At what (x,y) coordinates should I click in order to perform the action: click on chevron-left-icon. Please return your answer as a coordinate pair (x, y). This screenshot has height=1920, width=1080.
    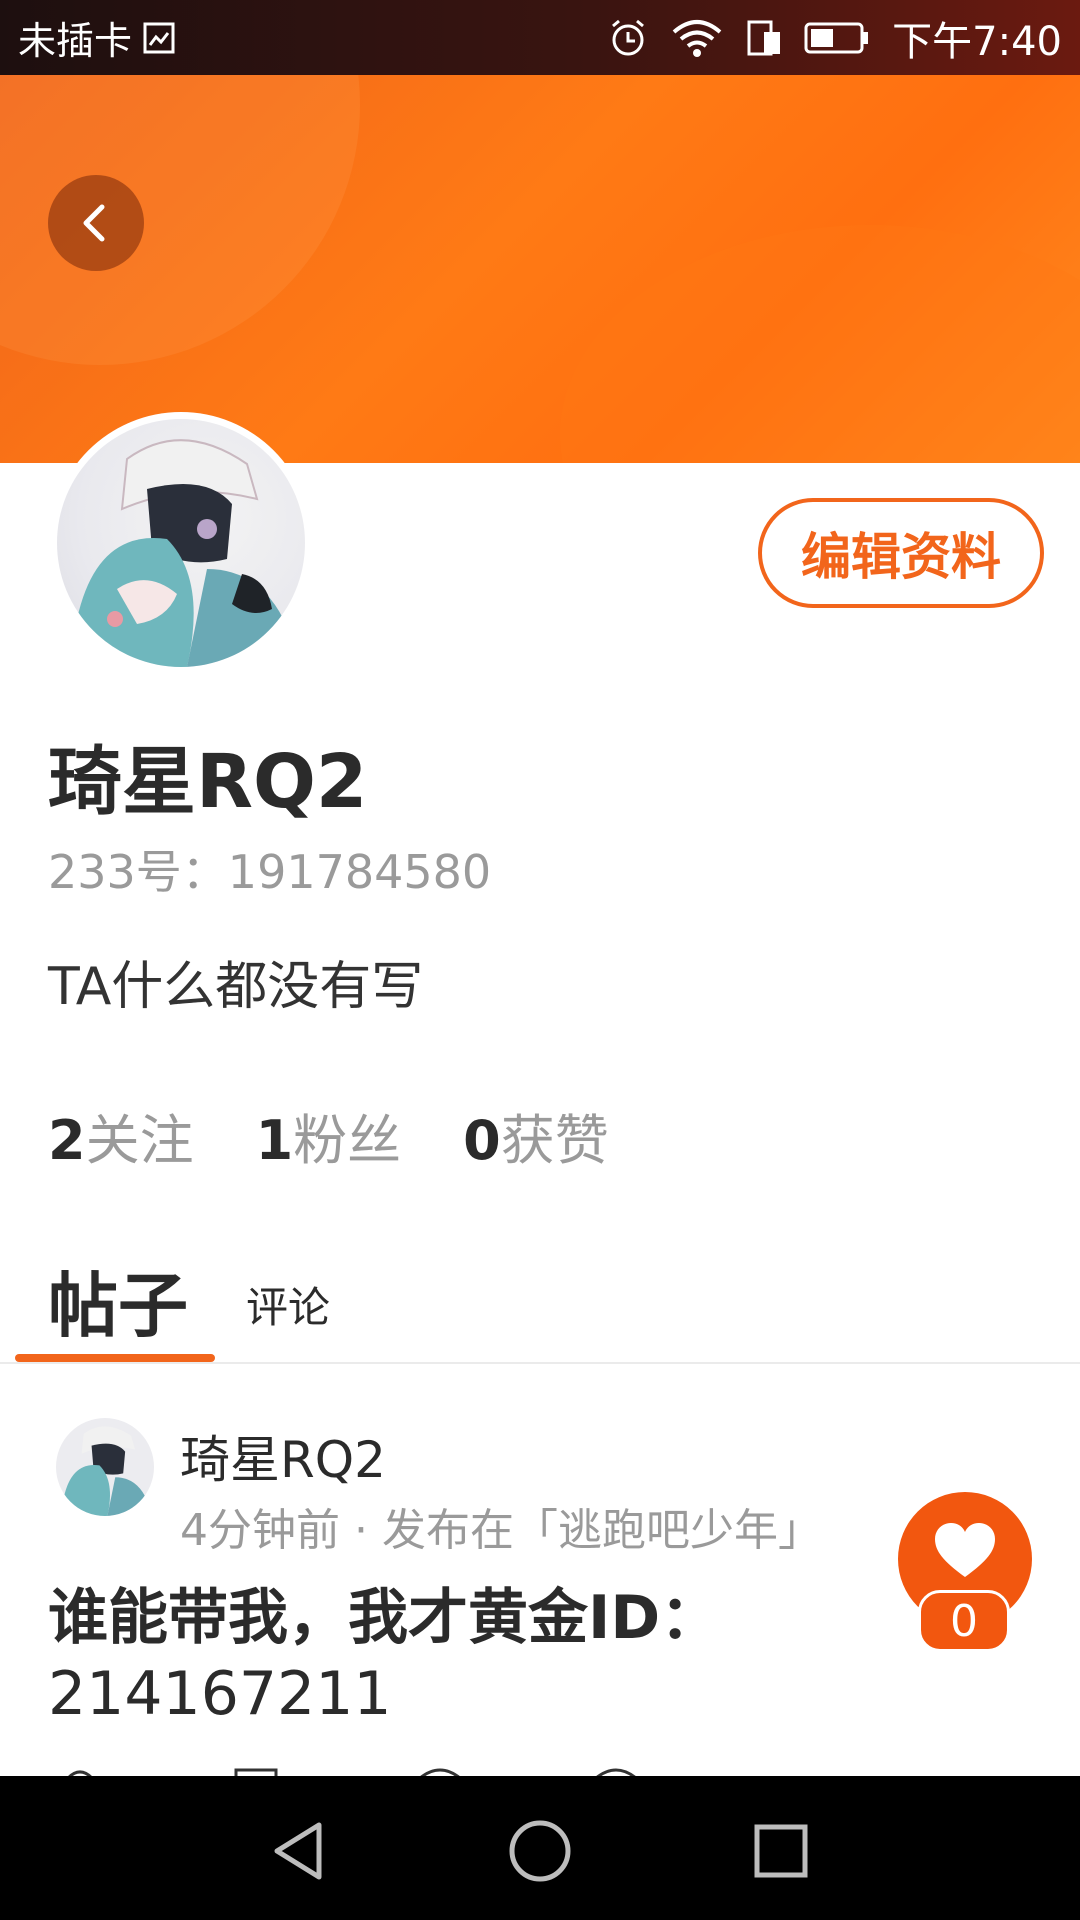
    Looking at the image, I should click on (94, 223).